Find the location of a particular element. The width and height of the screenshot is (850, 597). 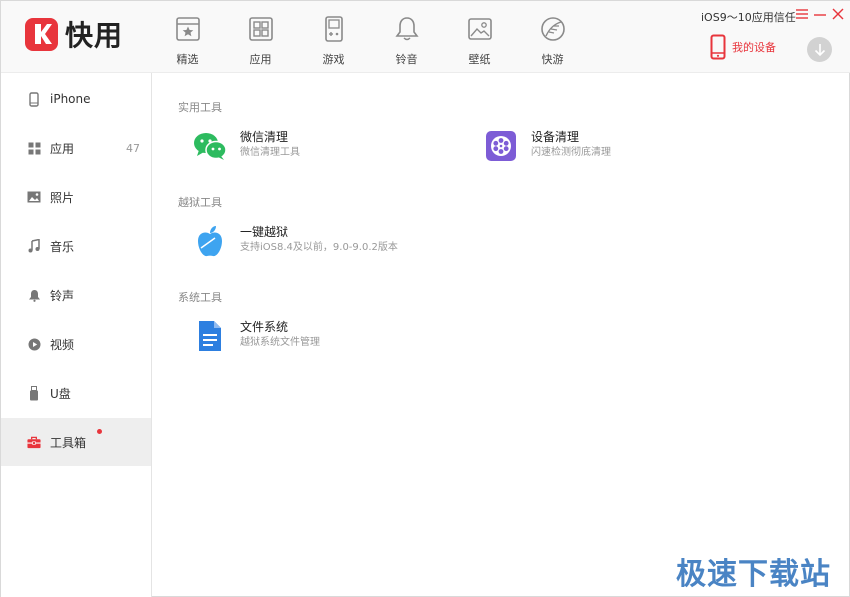

sidebar-item-ringtones: 铃声 is located at coordinates (76, 295).